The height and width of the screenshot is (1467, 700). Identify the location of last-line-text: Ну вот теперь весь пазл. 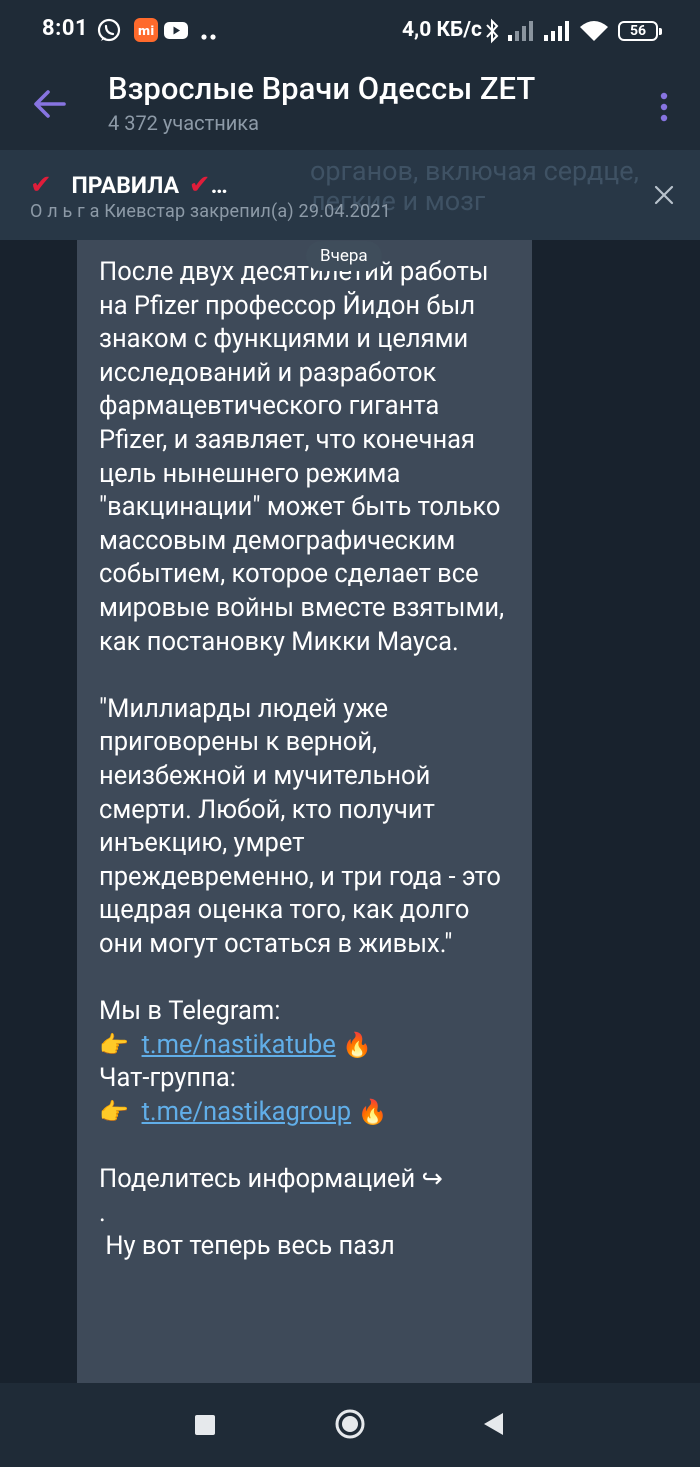
(247, 1246).